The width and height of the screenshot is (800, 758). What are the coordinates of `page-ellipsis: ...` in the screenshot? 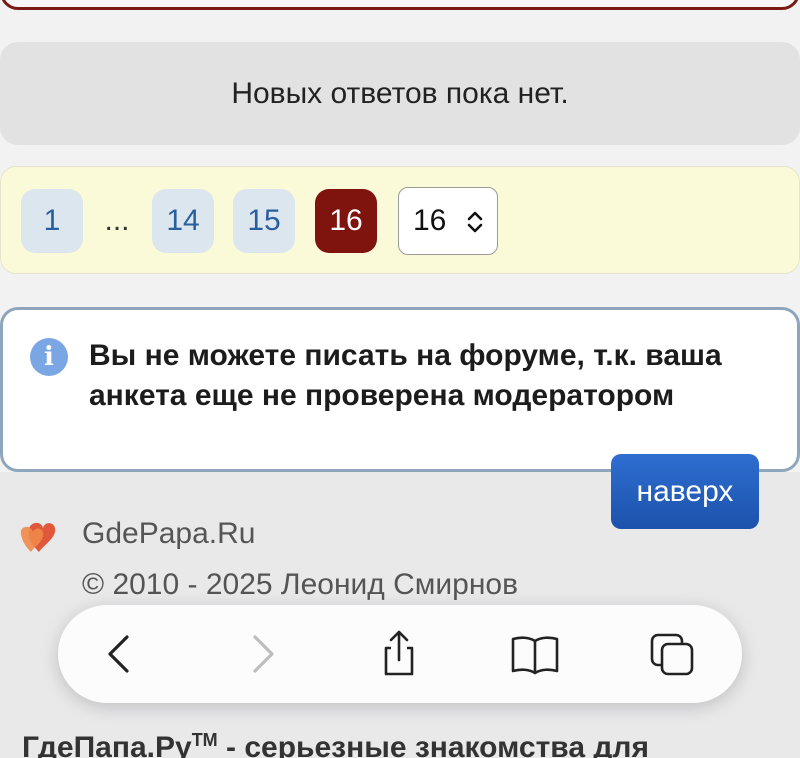 It's located at (117, 220).